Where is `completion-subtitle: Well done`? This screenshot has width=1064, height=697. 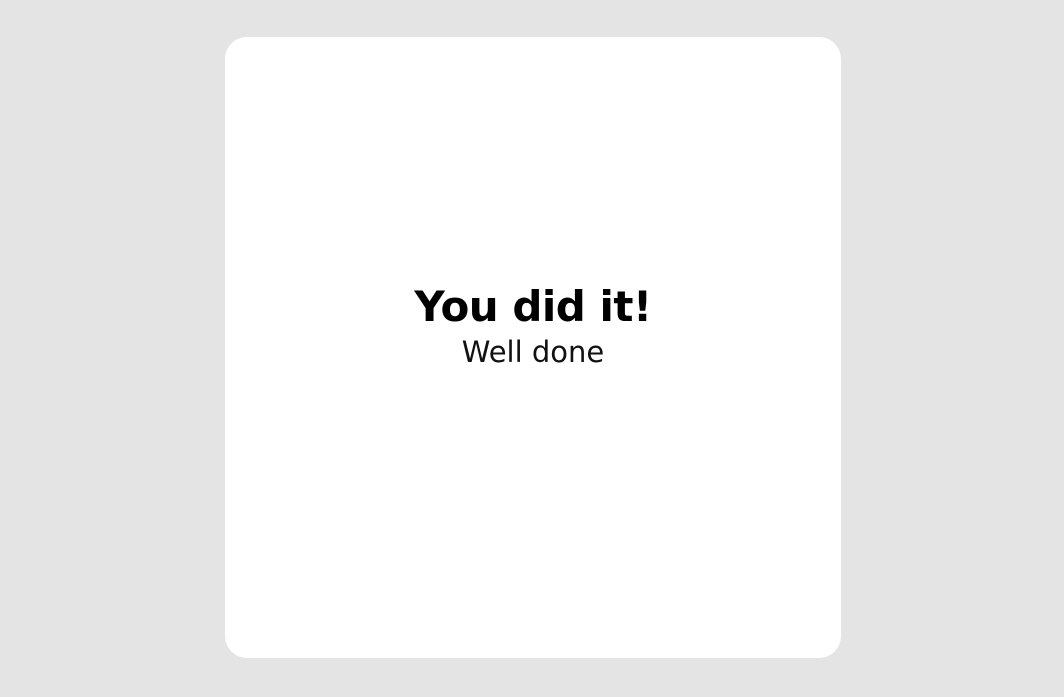 completion-subtitle: Well done is located at coordinates (533, 352).